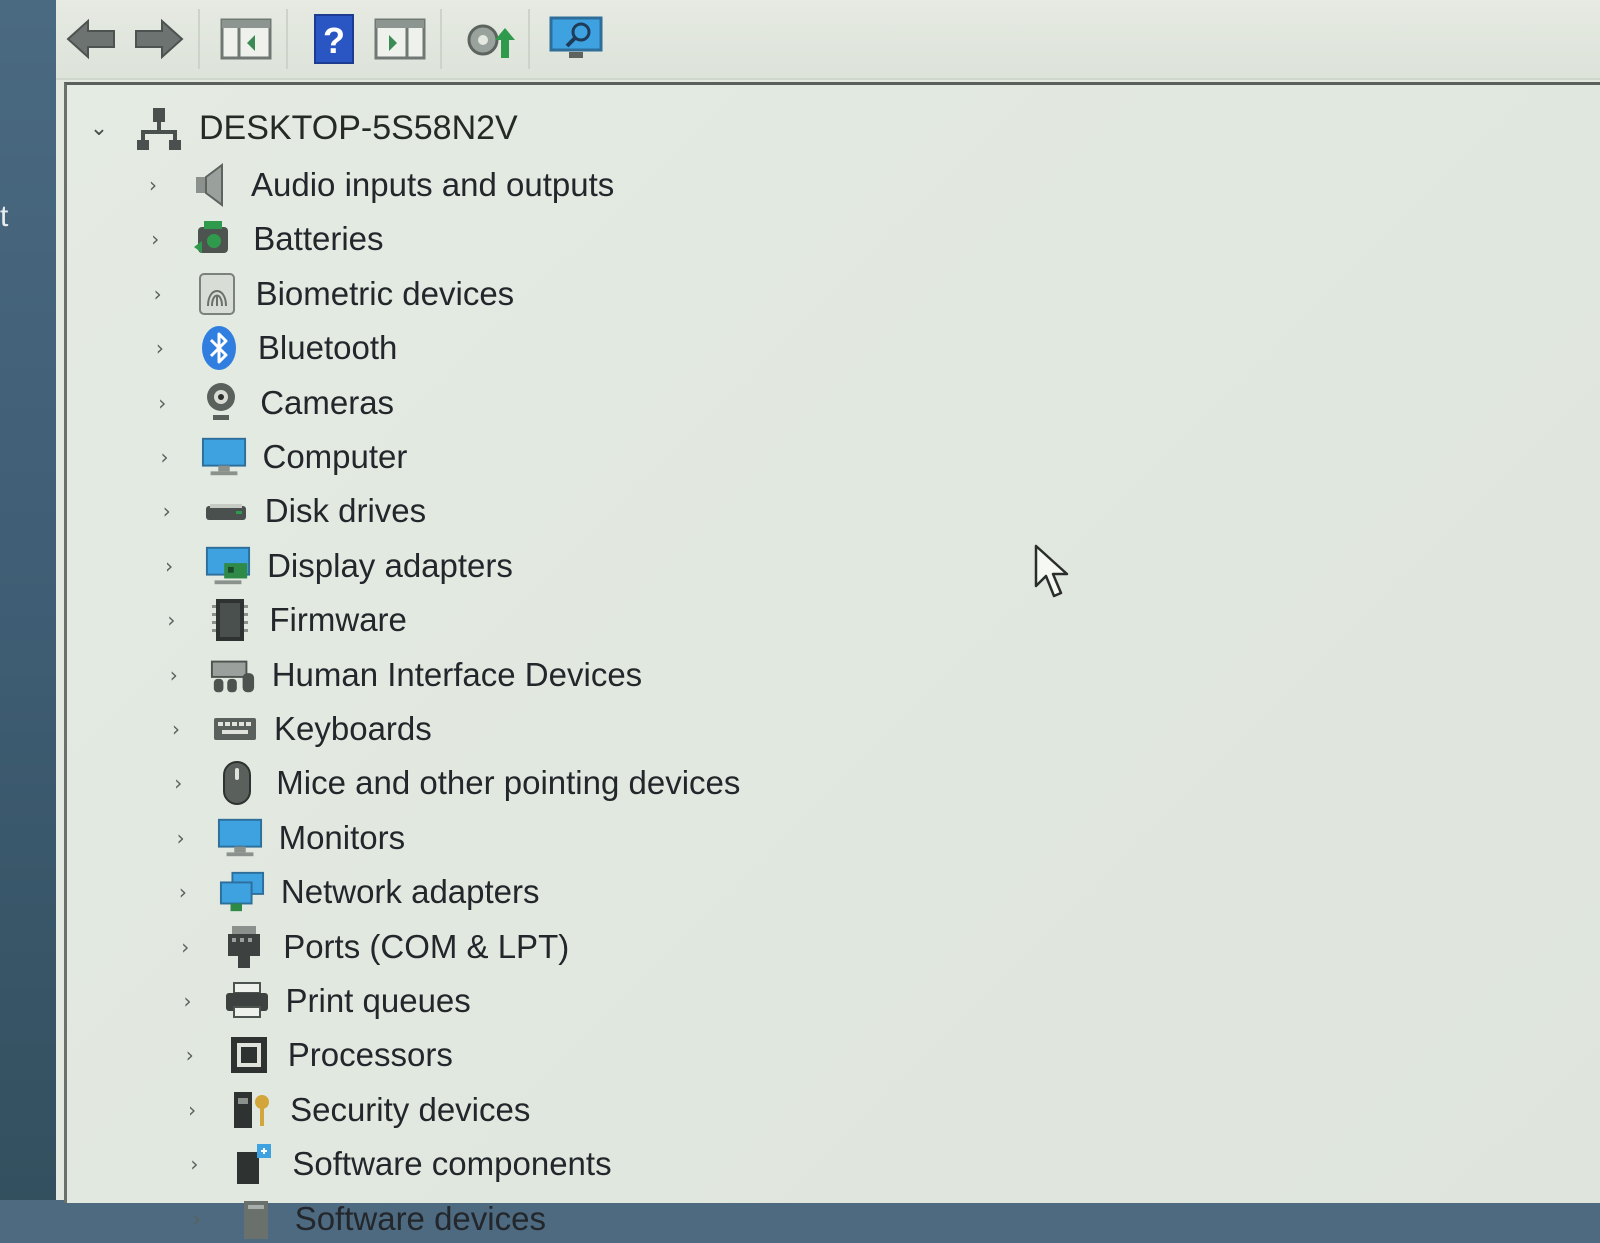 This screenshot has height=1243, width=1600. I want to click on tree-item-label: Ports (COM & LPT), so click(426, 946).